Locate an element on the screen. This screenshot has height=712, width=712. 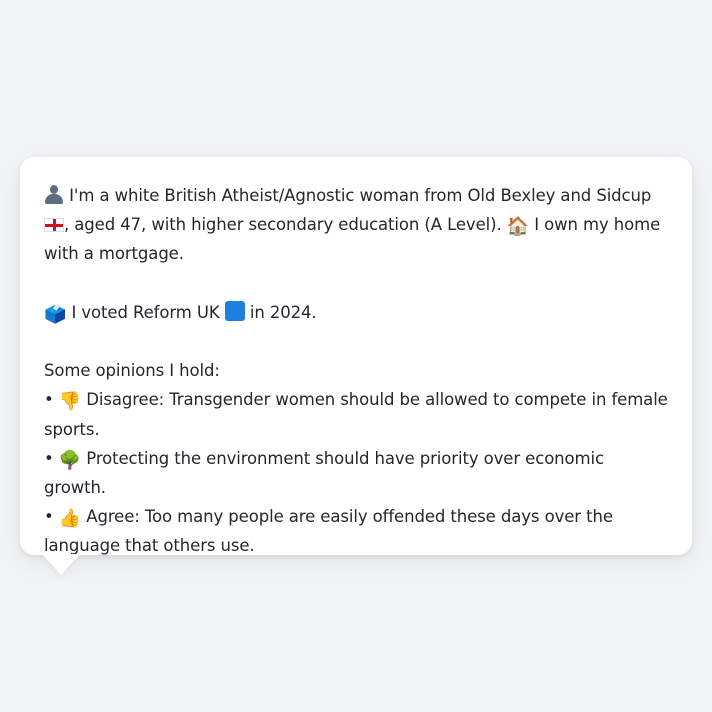
house-icon: 🏠 is located at coordinates (518, 227).